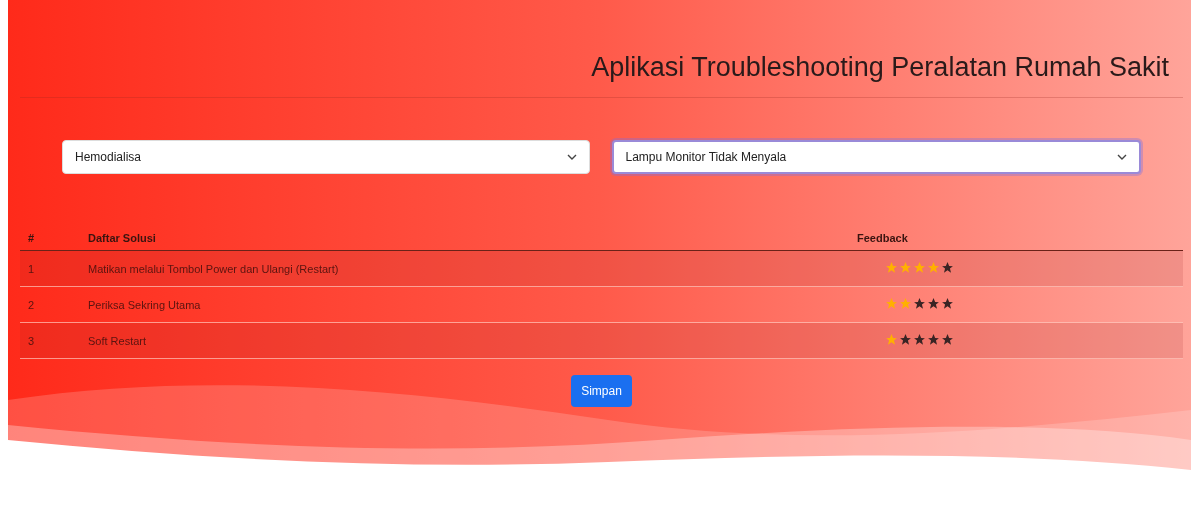 The height and width of the screenshot is (527, 1191). What do you see at coordinates (31, 340) in the screenshot?
I see `row-number: 3` at bounding box center [31, 340].